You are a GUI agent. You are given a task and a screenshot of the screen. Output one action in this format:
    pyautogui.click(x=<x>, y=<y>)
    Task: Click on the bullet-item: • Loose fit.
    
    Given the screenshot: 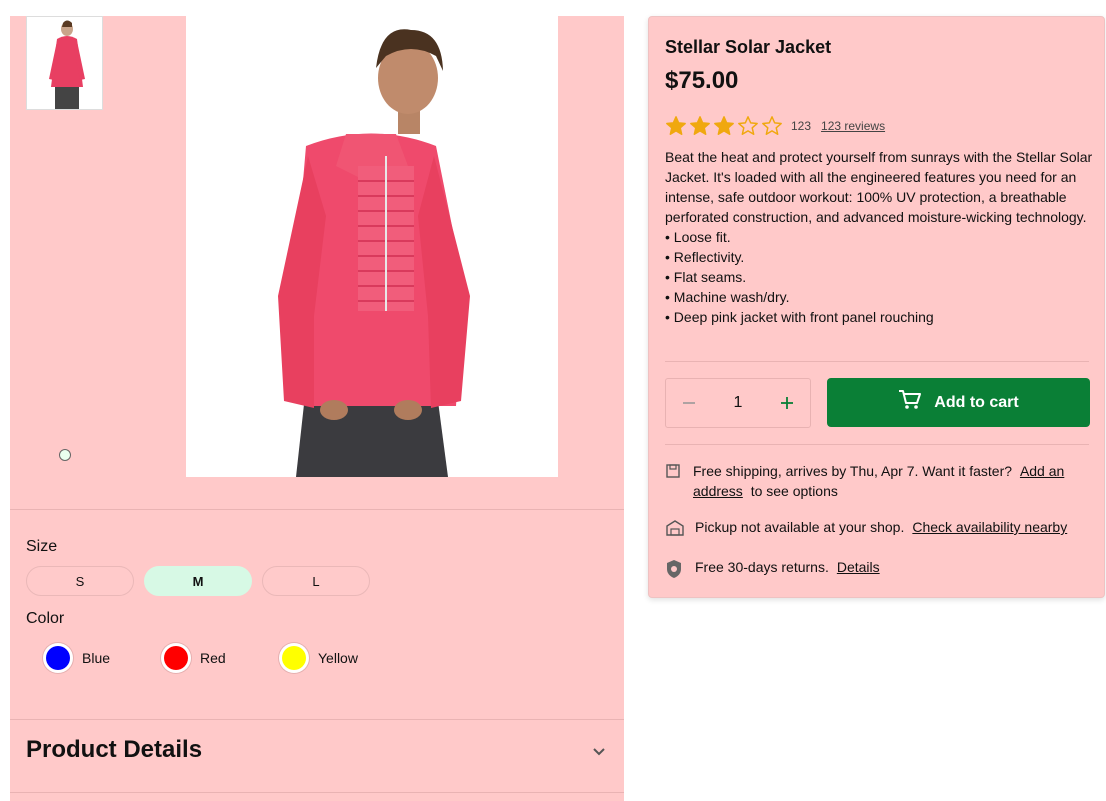 What is the action you would take?
    pyautogui.click(x=698, y=237)
    